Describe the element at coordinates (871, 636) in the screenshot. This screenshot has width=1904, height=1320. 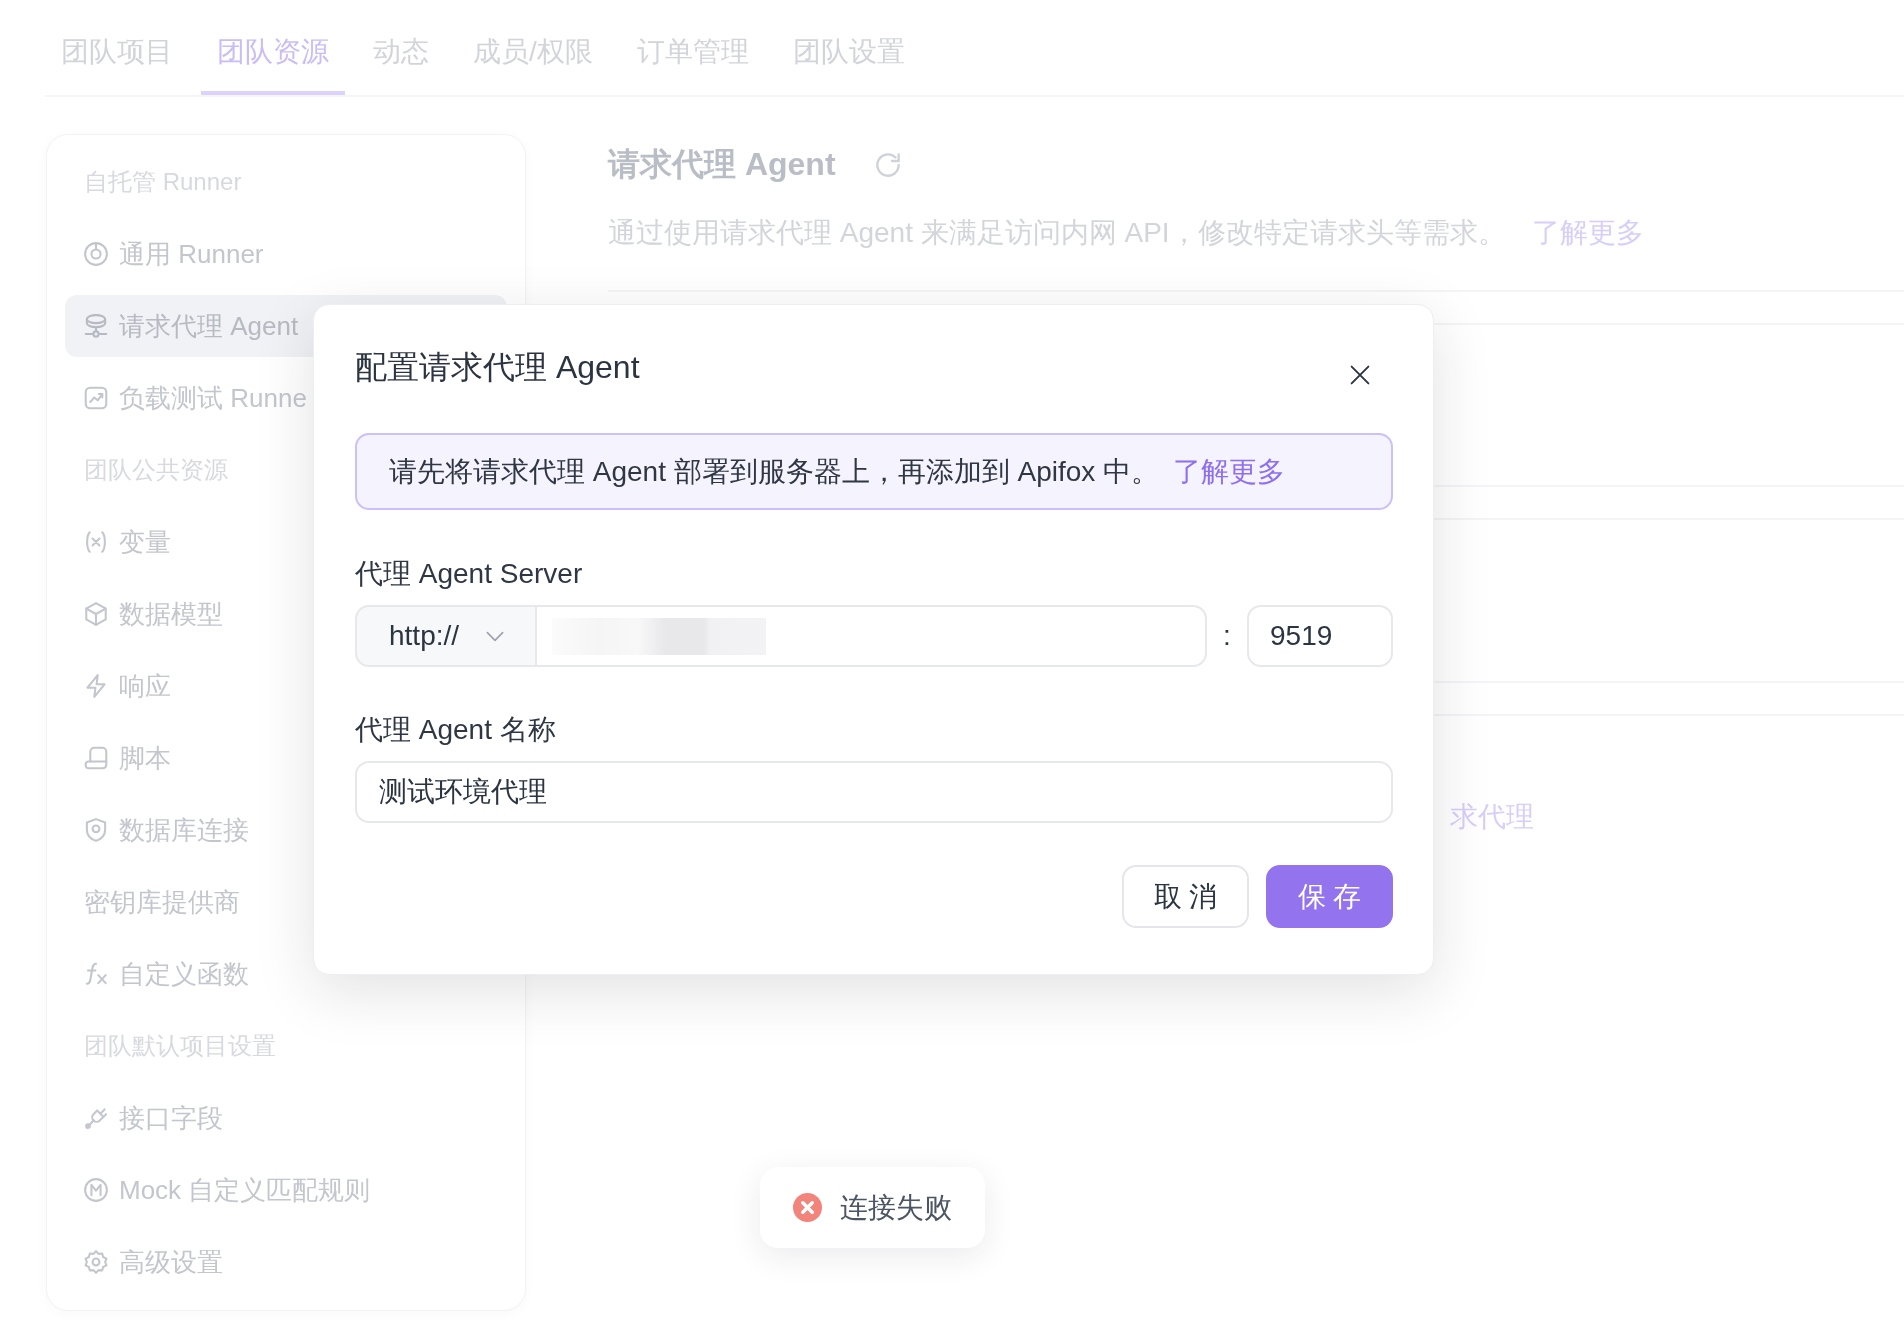
I see `host-input` at that location.